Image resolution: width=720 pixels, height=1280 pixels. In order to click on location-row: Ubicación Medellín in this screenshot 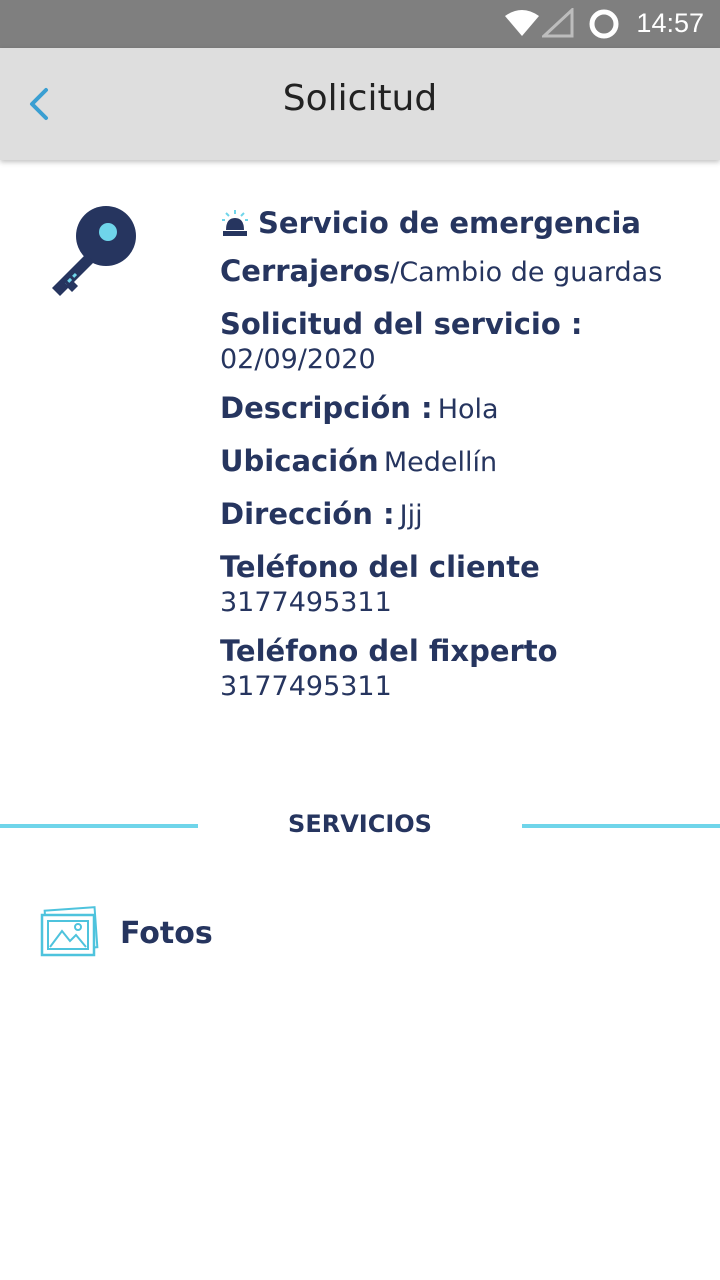, I will do `click(460, 463)`.